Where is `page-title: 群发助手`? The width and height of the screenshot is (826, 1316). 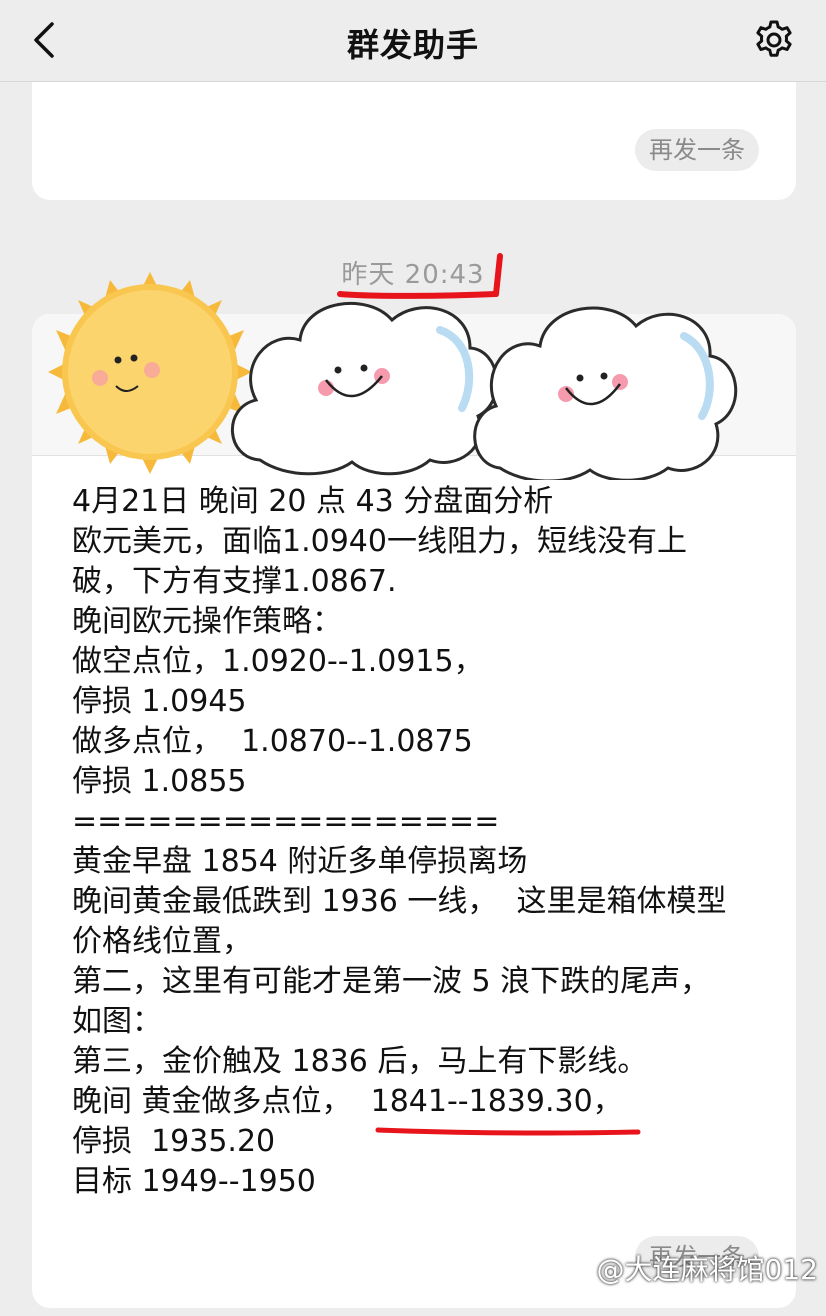
page-title: 群发助手 is located at coordinates (412, 45).